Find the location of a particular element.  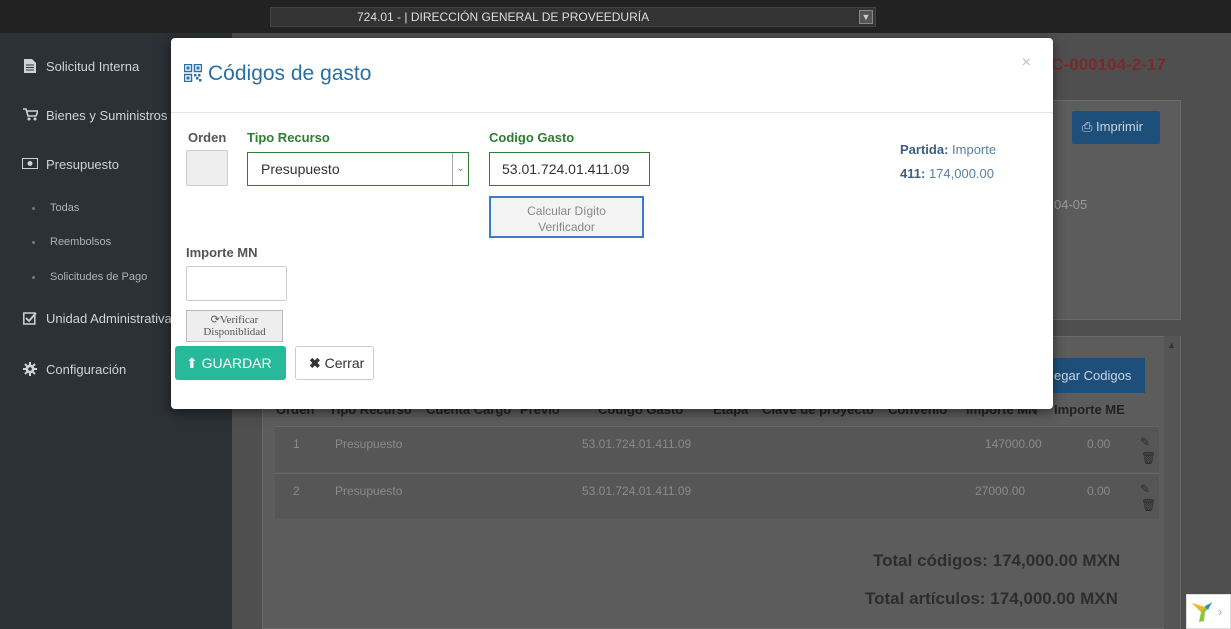

importe-mn-label: Importe MN is located at coordinates (222, 252).